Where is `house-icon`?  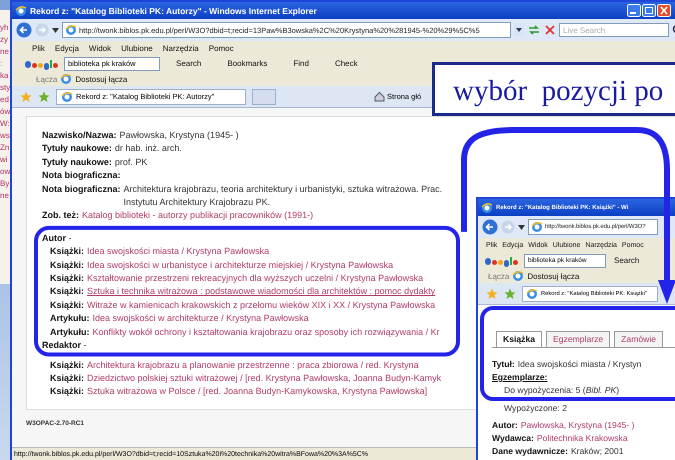 house-icon is located at coordinates (379, 96).